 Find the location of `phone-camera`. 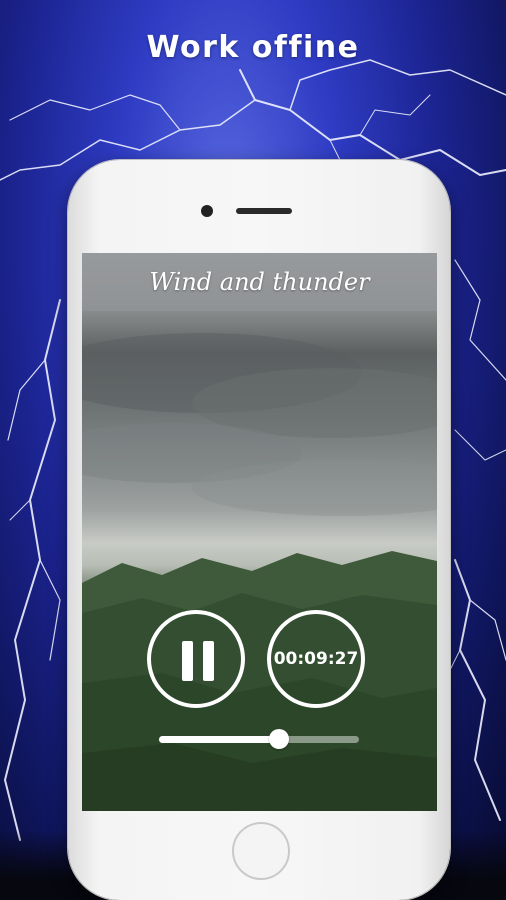

phone-camera is located at coordinates (207, 211).